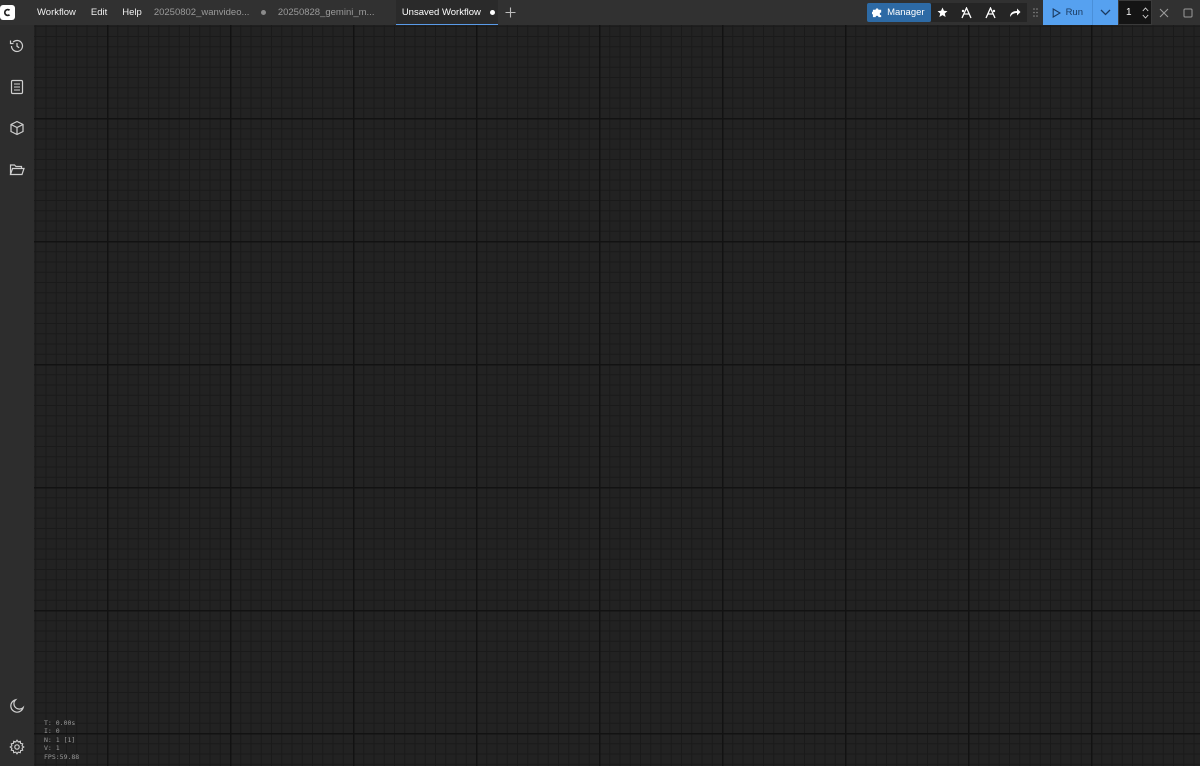 Image resolution: width=1200 pixels, height=766 pixels. Describe the element at coordinates (62, 756) in the screenshot. I see `stat-fps: FPS:59.88` at that location.